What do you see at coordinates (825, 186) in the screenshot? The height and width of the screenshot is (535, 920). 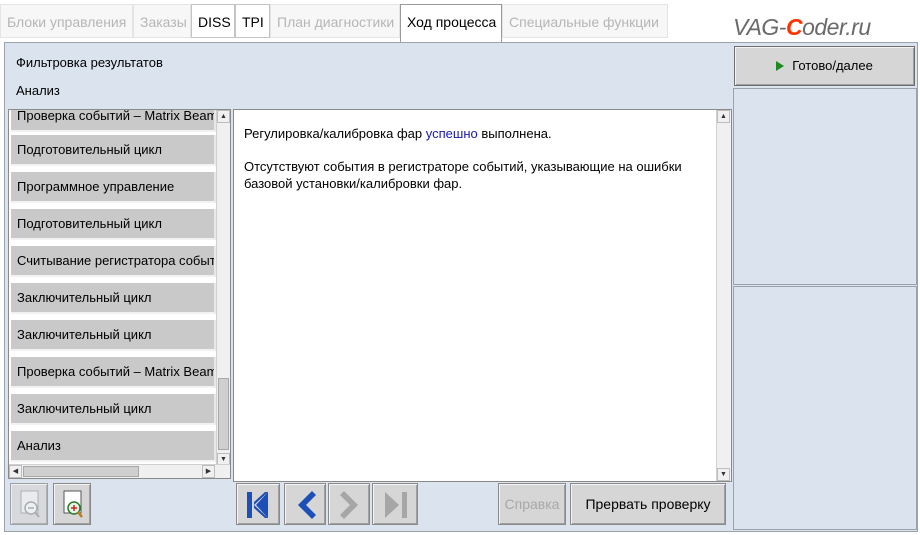 I see `right-info-panel` at bounding box center [825, 186].